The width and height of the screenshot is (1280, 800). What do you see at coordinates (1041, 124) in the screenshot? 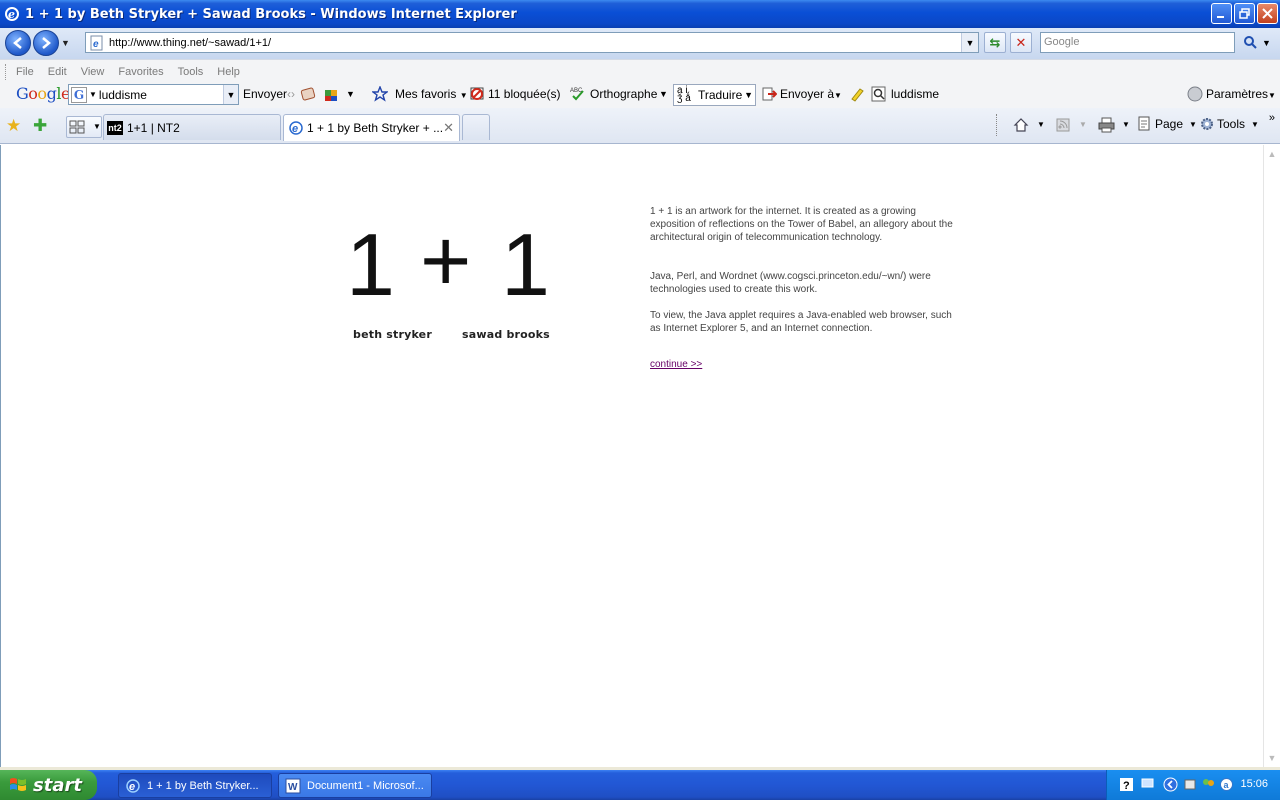
I see `home-dropdown-icon: ▼` at bounding box center [1041, 124].